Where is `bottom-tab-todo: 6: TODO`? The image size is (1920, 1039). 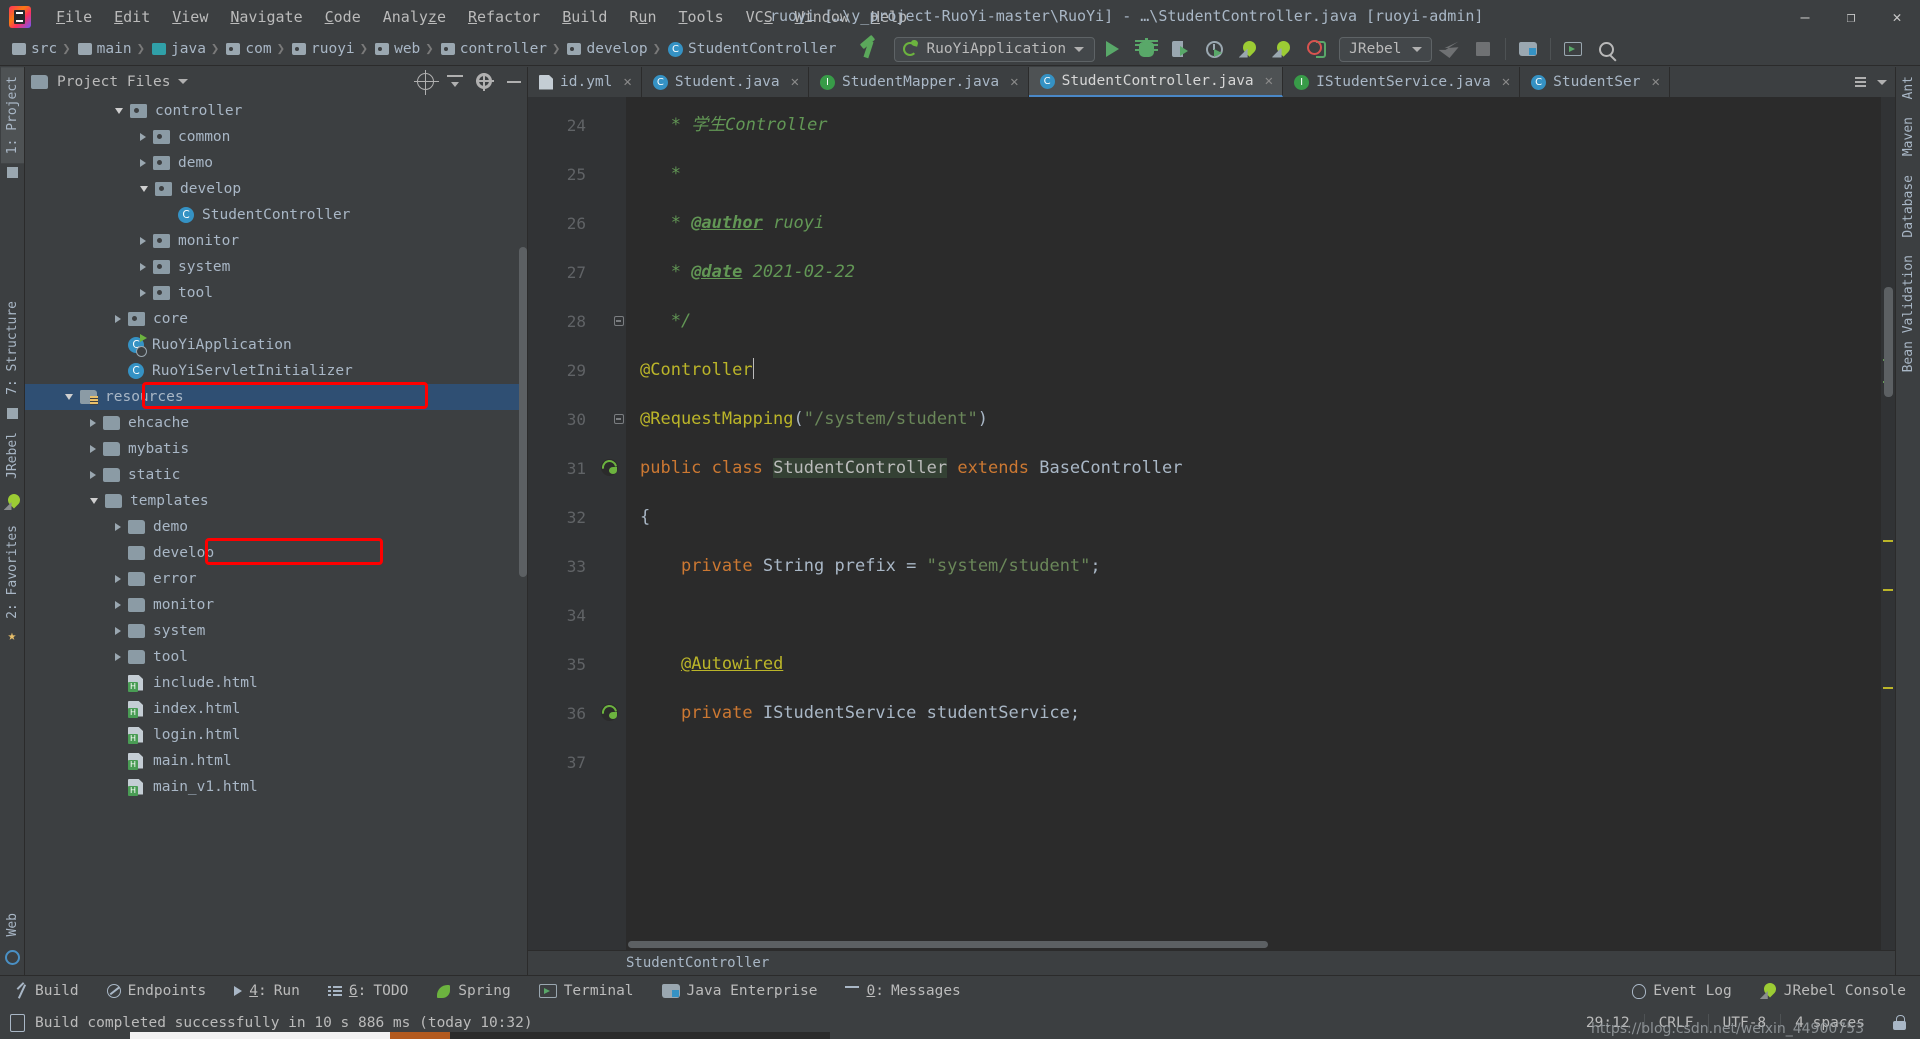
bottom-tab-todo: 6: TODO is located at coordinates (368, 991).